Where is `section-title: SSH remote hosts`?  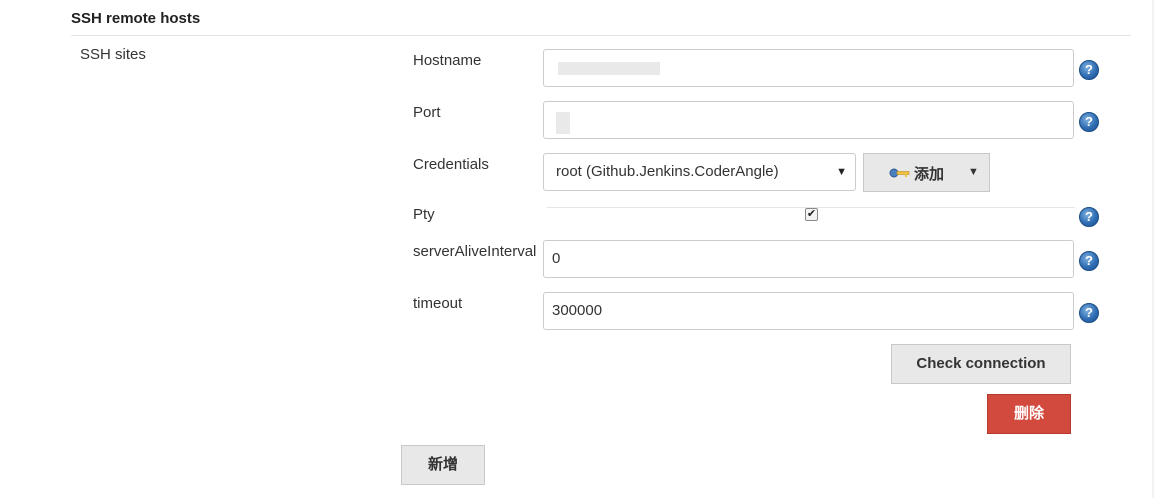 section-title: SSH remote hosts is located at coordinates (136, 18).